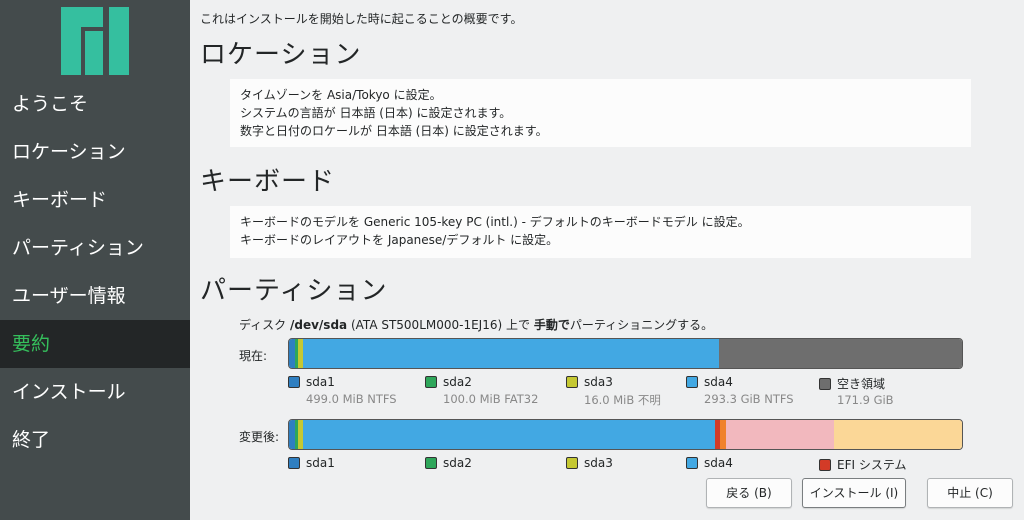 This screenshot has width=1024, height=520. I want to click on location-line: タイムゾーンを Asia/Tokyo に設定。, so click(341, 95).